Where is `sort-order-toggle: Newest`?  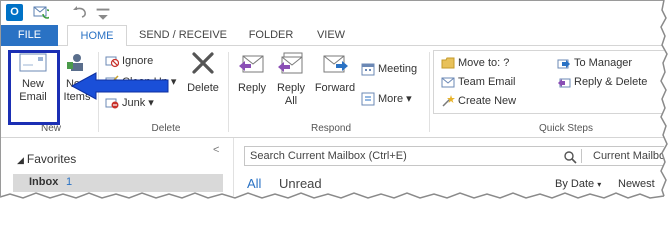 sort-order-toggle: Newest is located at coordinates (636, 184).